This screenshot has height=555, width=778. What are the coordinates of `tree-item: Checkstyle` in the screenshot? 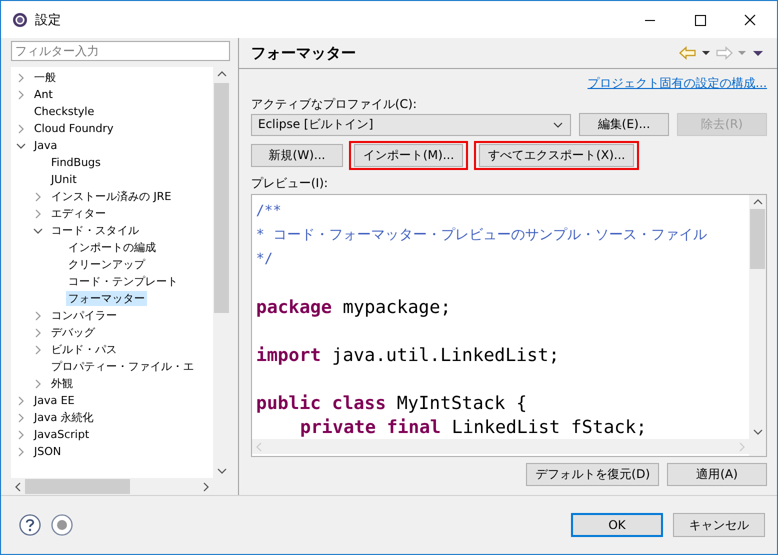 It's located at (64, 111).